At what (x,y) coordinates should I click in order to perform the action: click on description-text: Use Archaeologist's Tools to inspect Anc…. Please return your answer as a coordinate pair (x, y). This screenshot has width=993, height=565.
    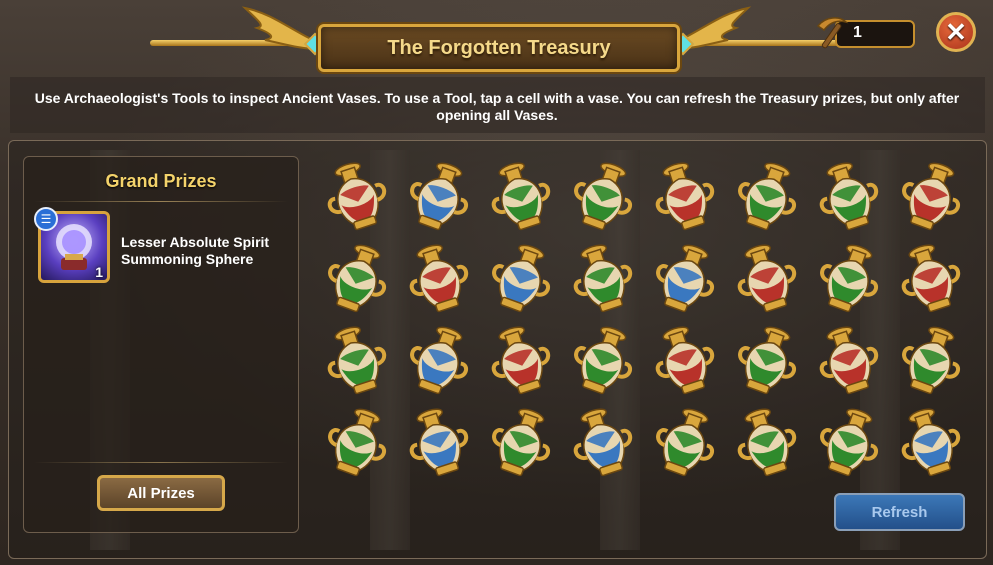
    Looking at the image, I should click on (497, 106).